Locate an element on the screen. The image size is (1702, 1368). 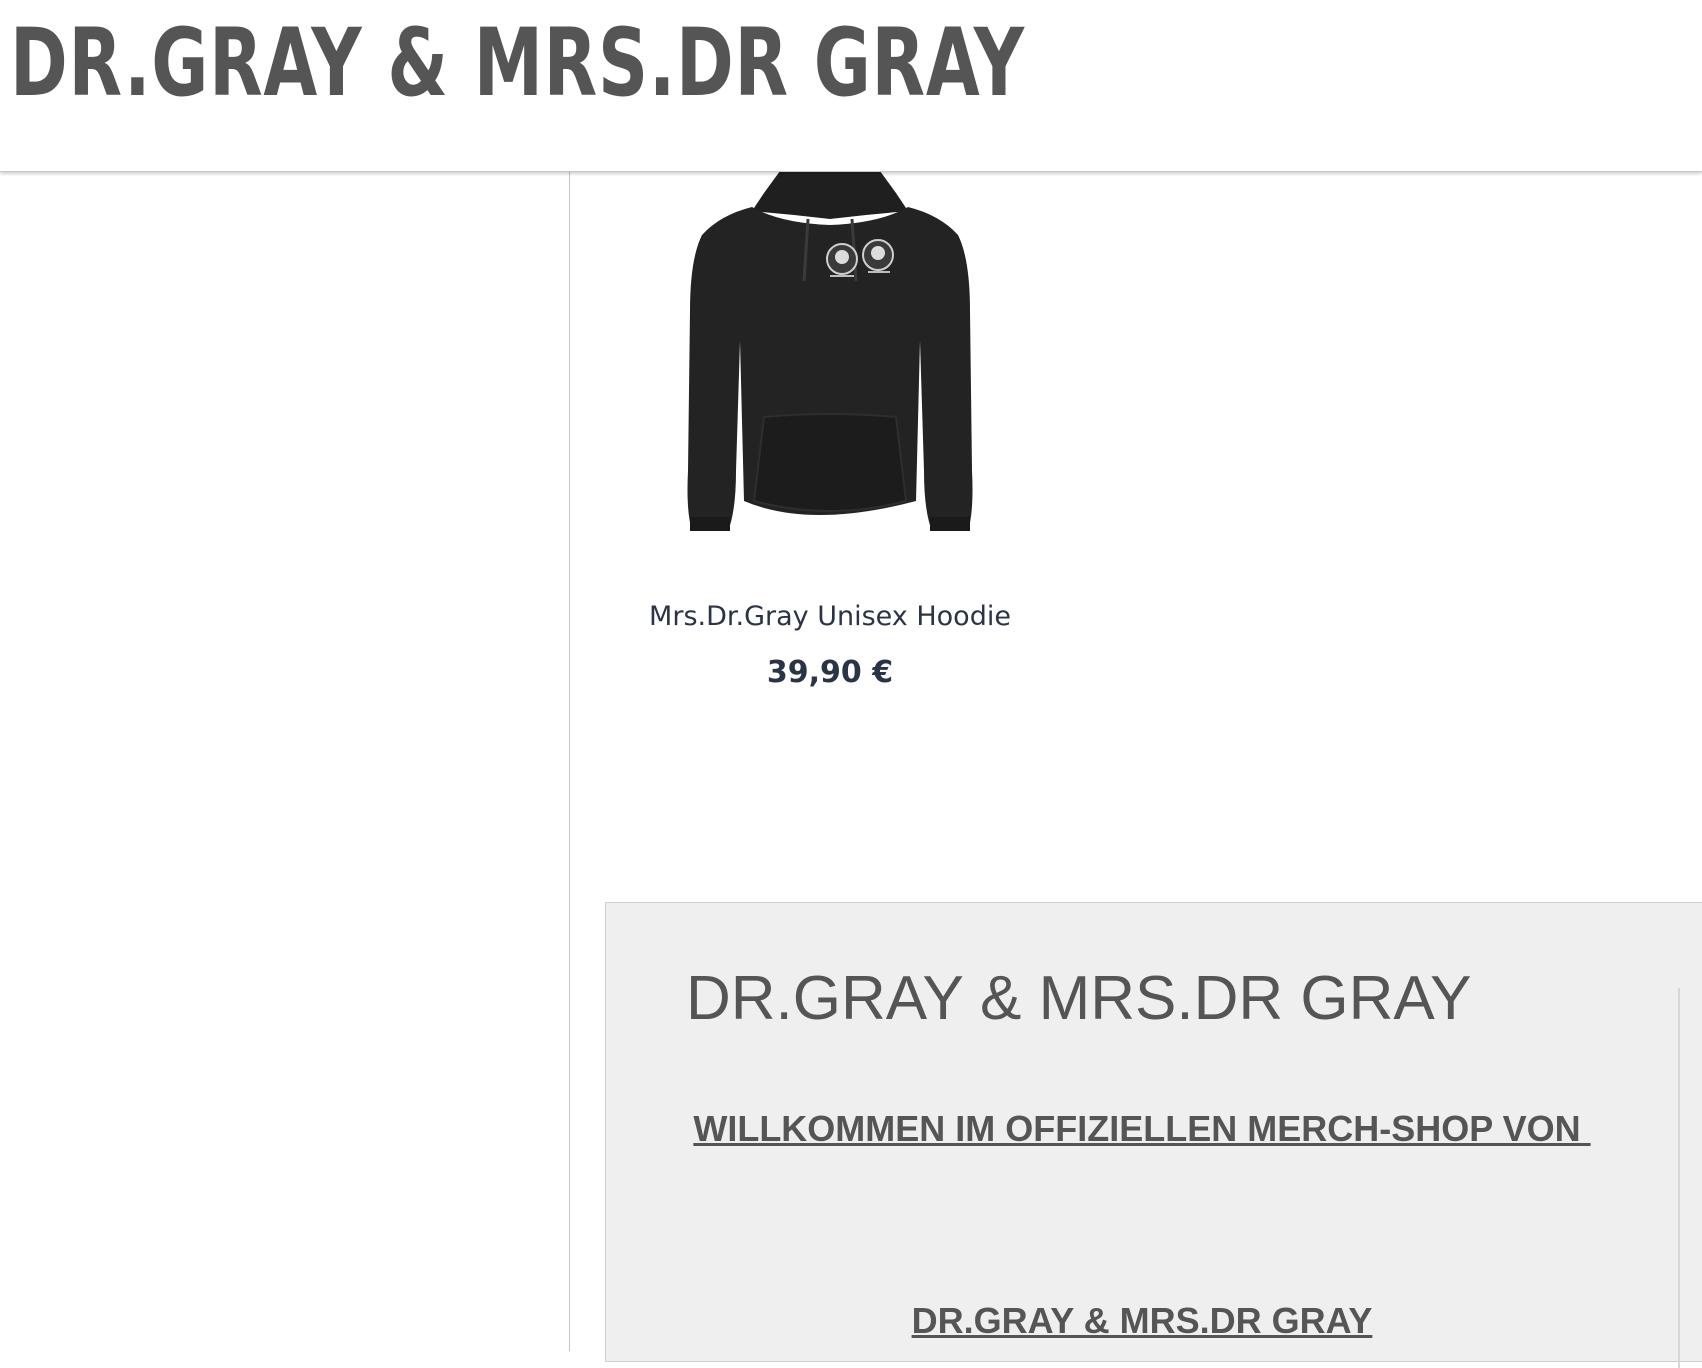
product-title: Mrs.Dr.Gray Unisex Hoodie is located at coordinates (830, 616).